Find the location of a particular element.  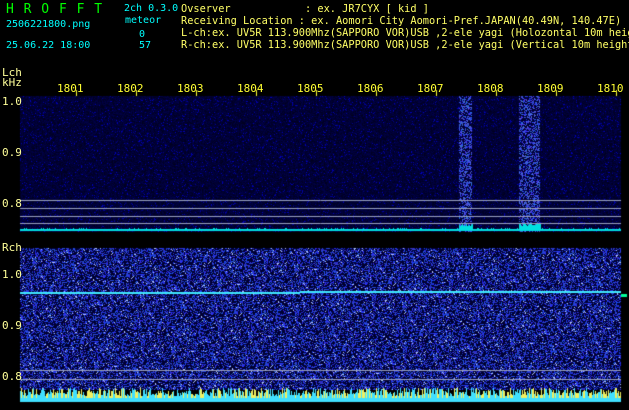

lch-unit: kHz is located at coordinates (12, 82).